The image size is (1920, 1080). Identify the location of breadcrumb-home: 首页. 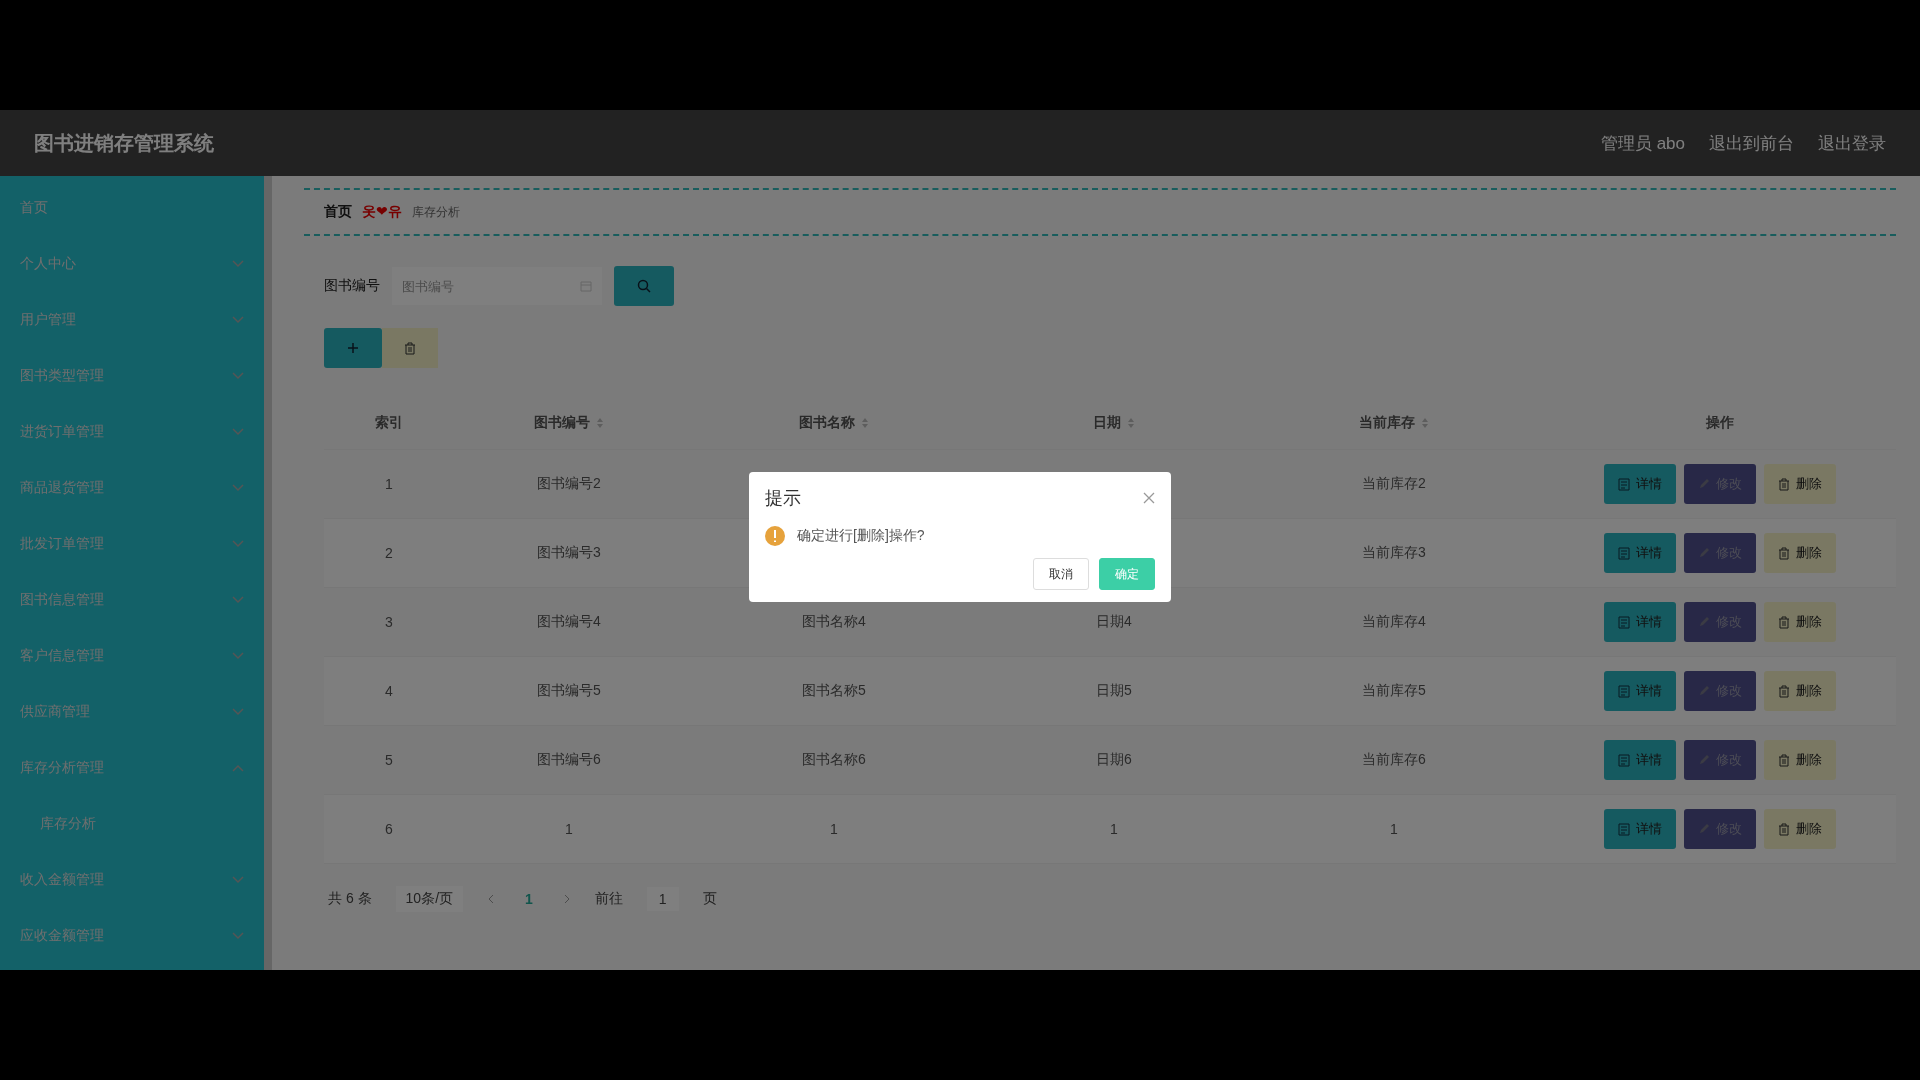
(338, 212).